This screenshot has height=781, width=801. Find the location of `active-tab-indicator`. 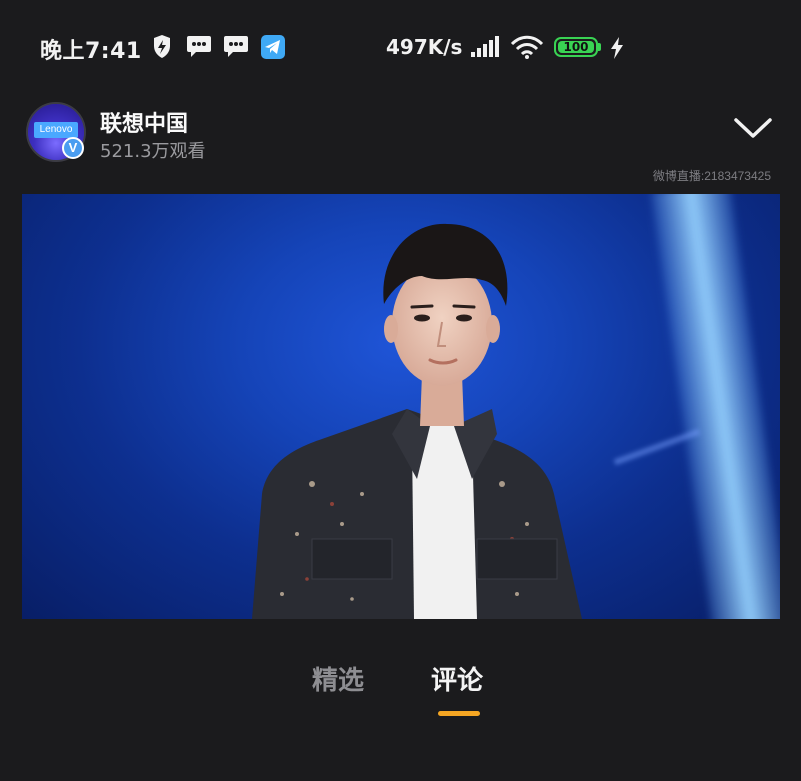

active-tab-indicator is located at coordinates (459, 713).